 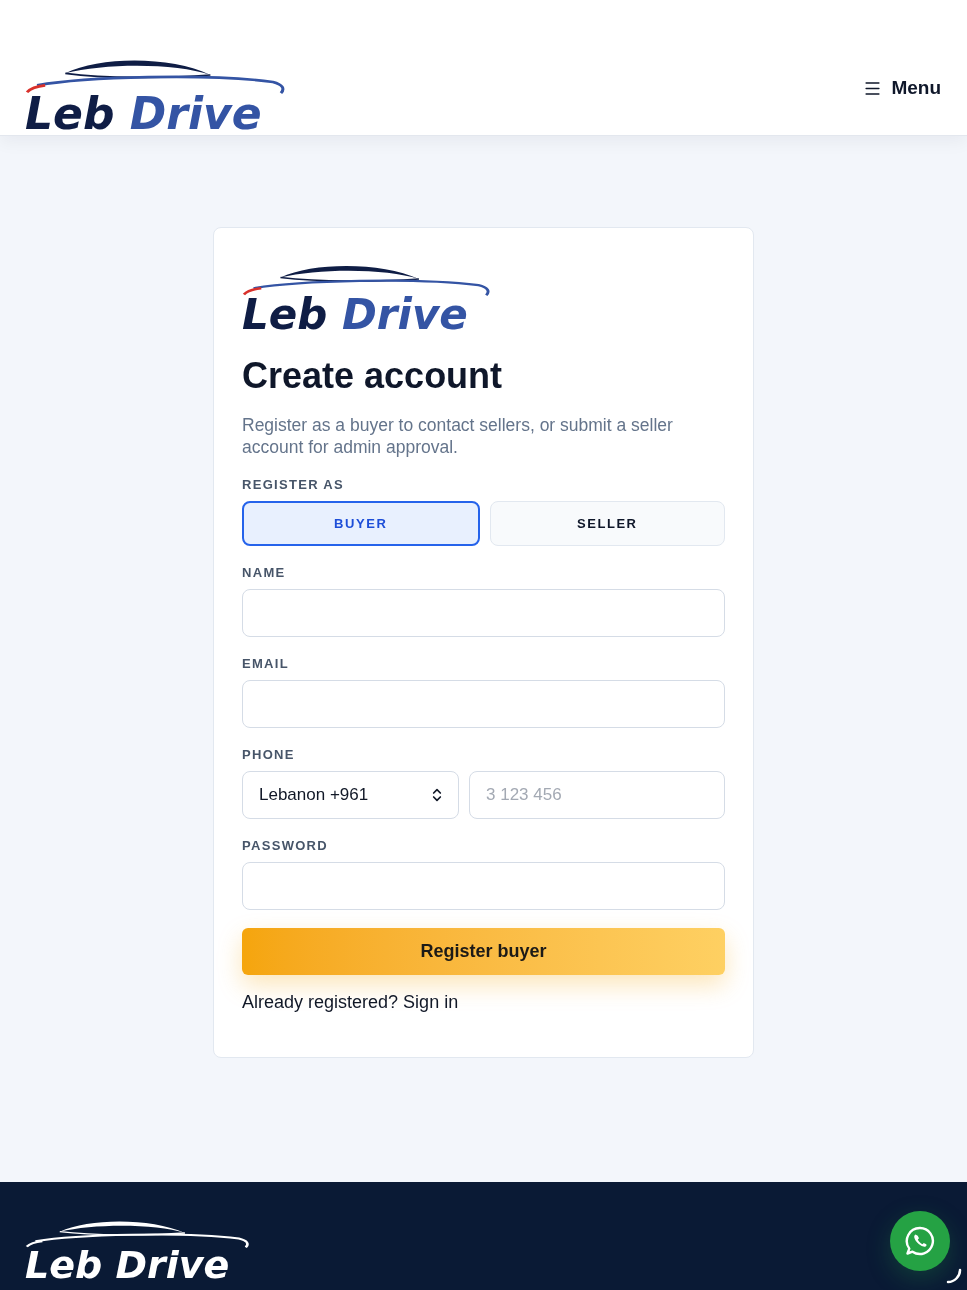 What do you see at coordinates (266, 663) in the screenshot?
I see `field-label: EMAIL` at bounding box center [266, 663].